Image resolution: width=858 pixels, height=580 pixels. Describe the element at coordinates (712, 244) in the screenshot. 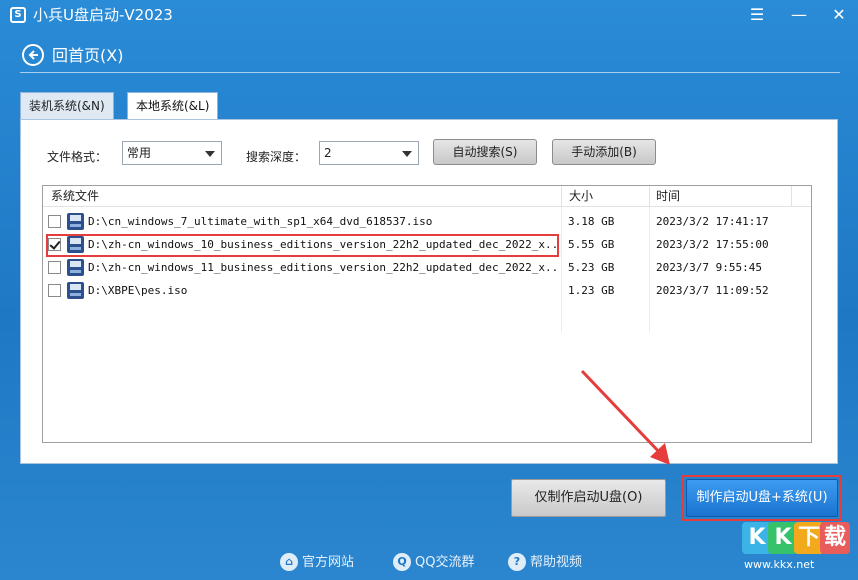

I see `file-time: 2023/3/2 17:55:00` at that location.